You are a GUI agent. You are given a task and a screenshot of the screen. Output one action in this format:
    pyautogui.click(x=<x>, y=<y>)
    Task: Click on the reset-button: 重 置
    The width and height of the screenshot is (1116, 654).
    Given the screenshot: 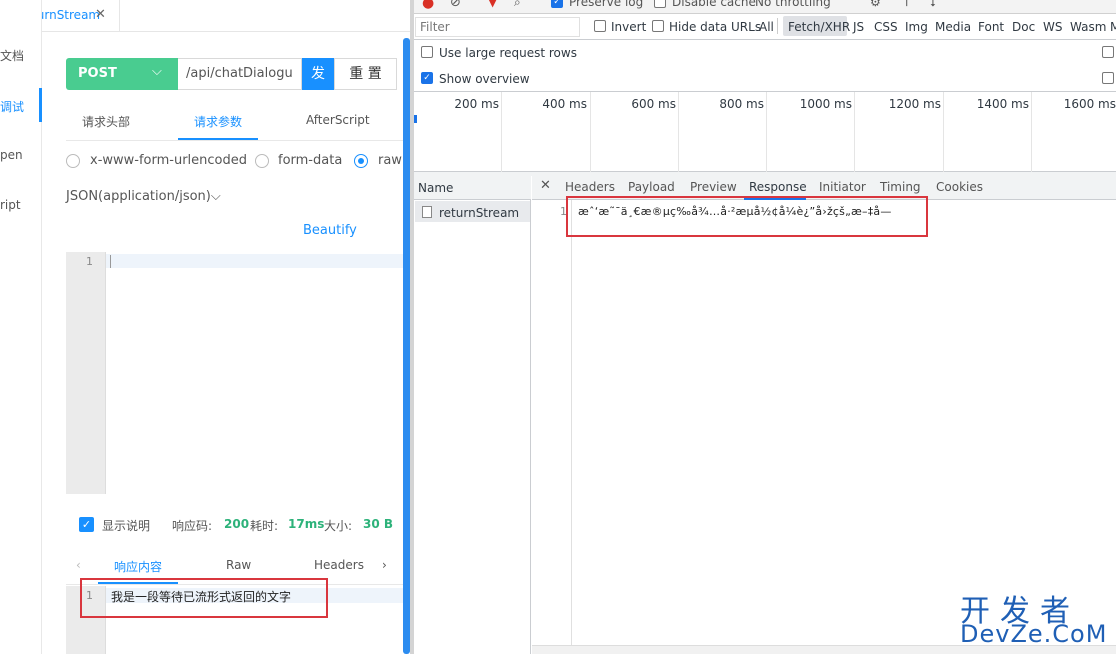 What is the action you would take?
    pyautogui.click(x=365, y=74)
    